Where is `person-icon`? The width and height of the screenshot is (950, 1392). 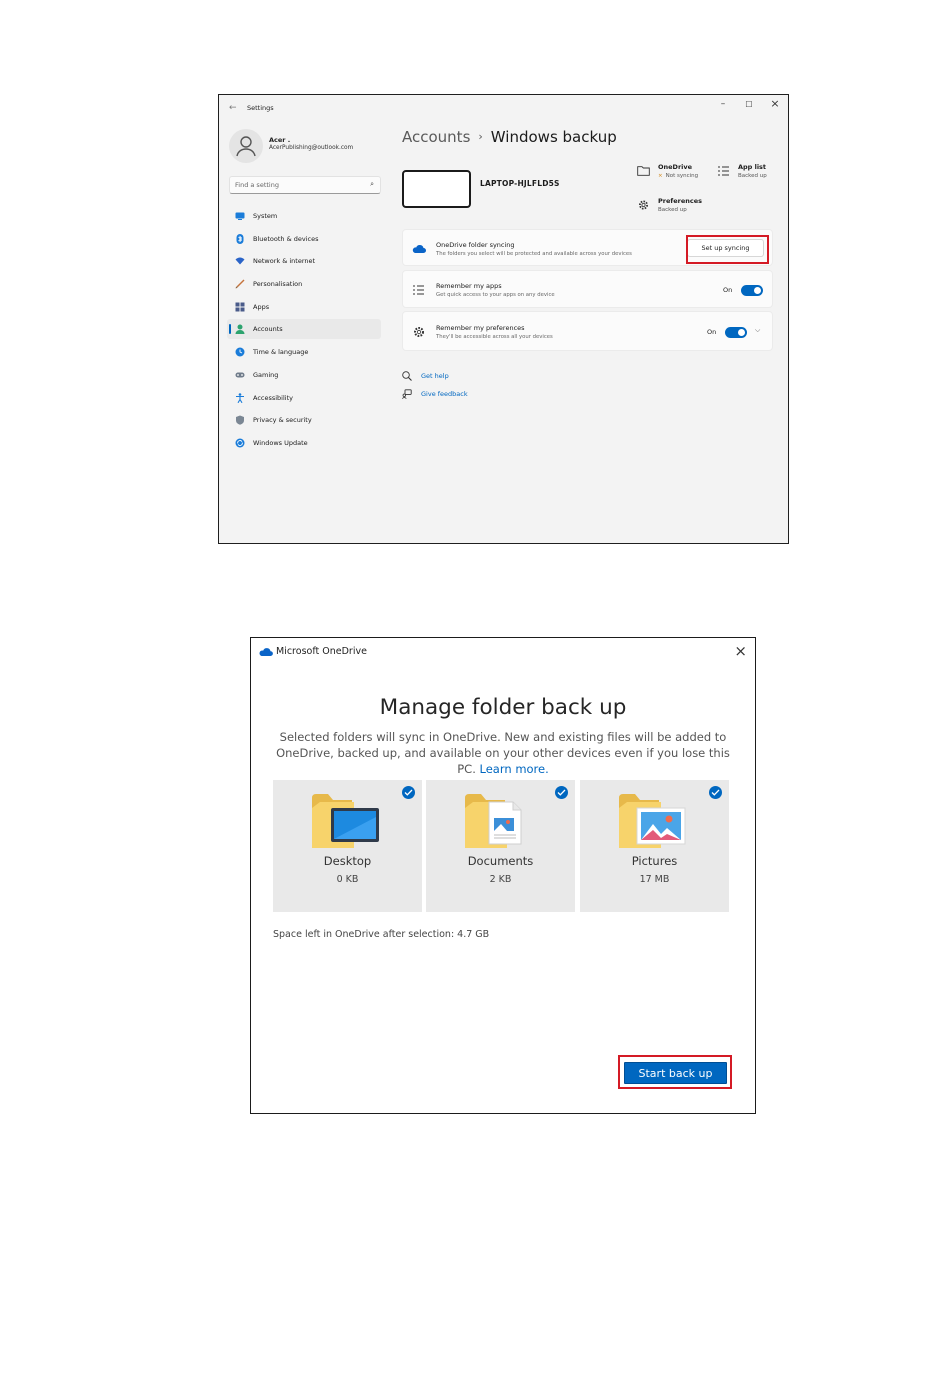
person-icon is located at coordinates (246, 146).